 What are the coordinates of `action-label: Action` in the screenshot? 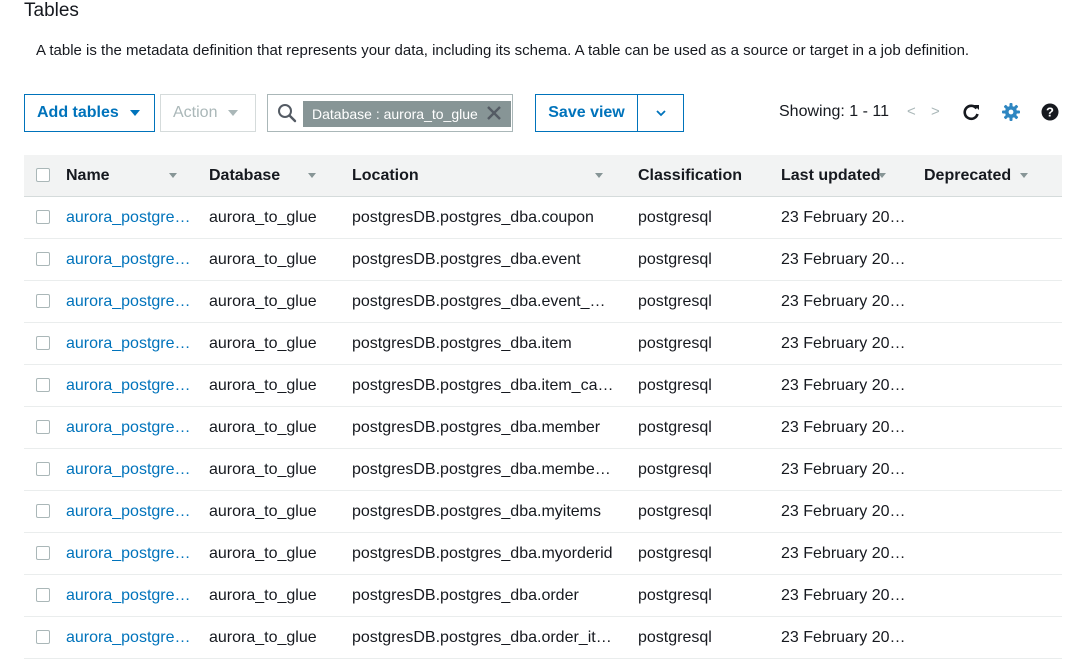 It's located at (195, 112).